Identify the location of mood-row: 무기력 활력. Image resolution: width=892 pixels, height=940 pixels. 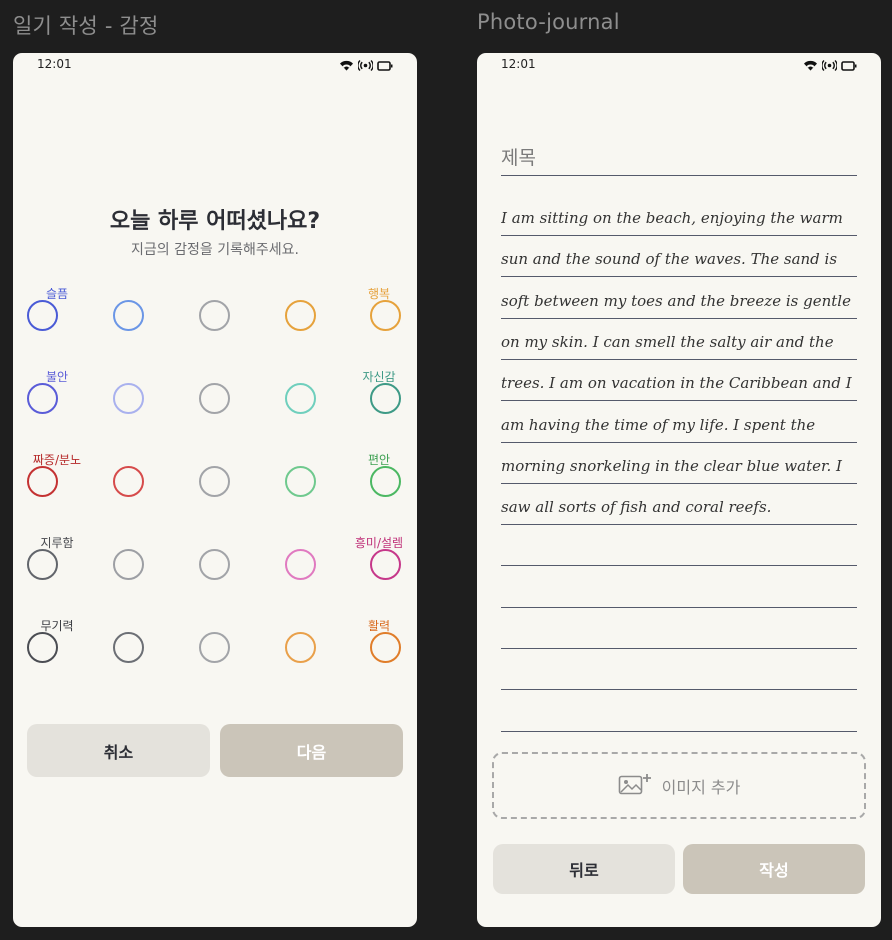
(215, 647).